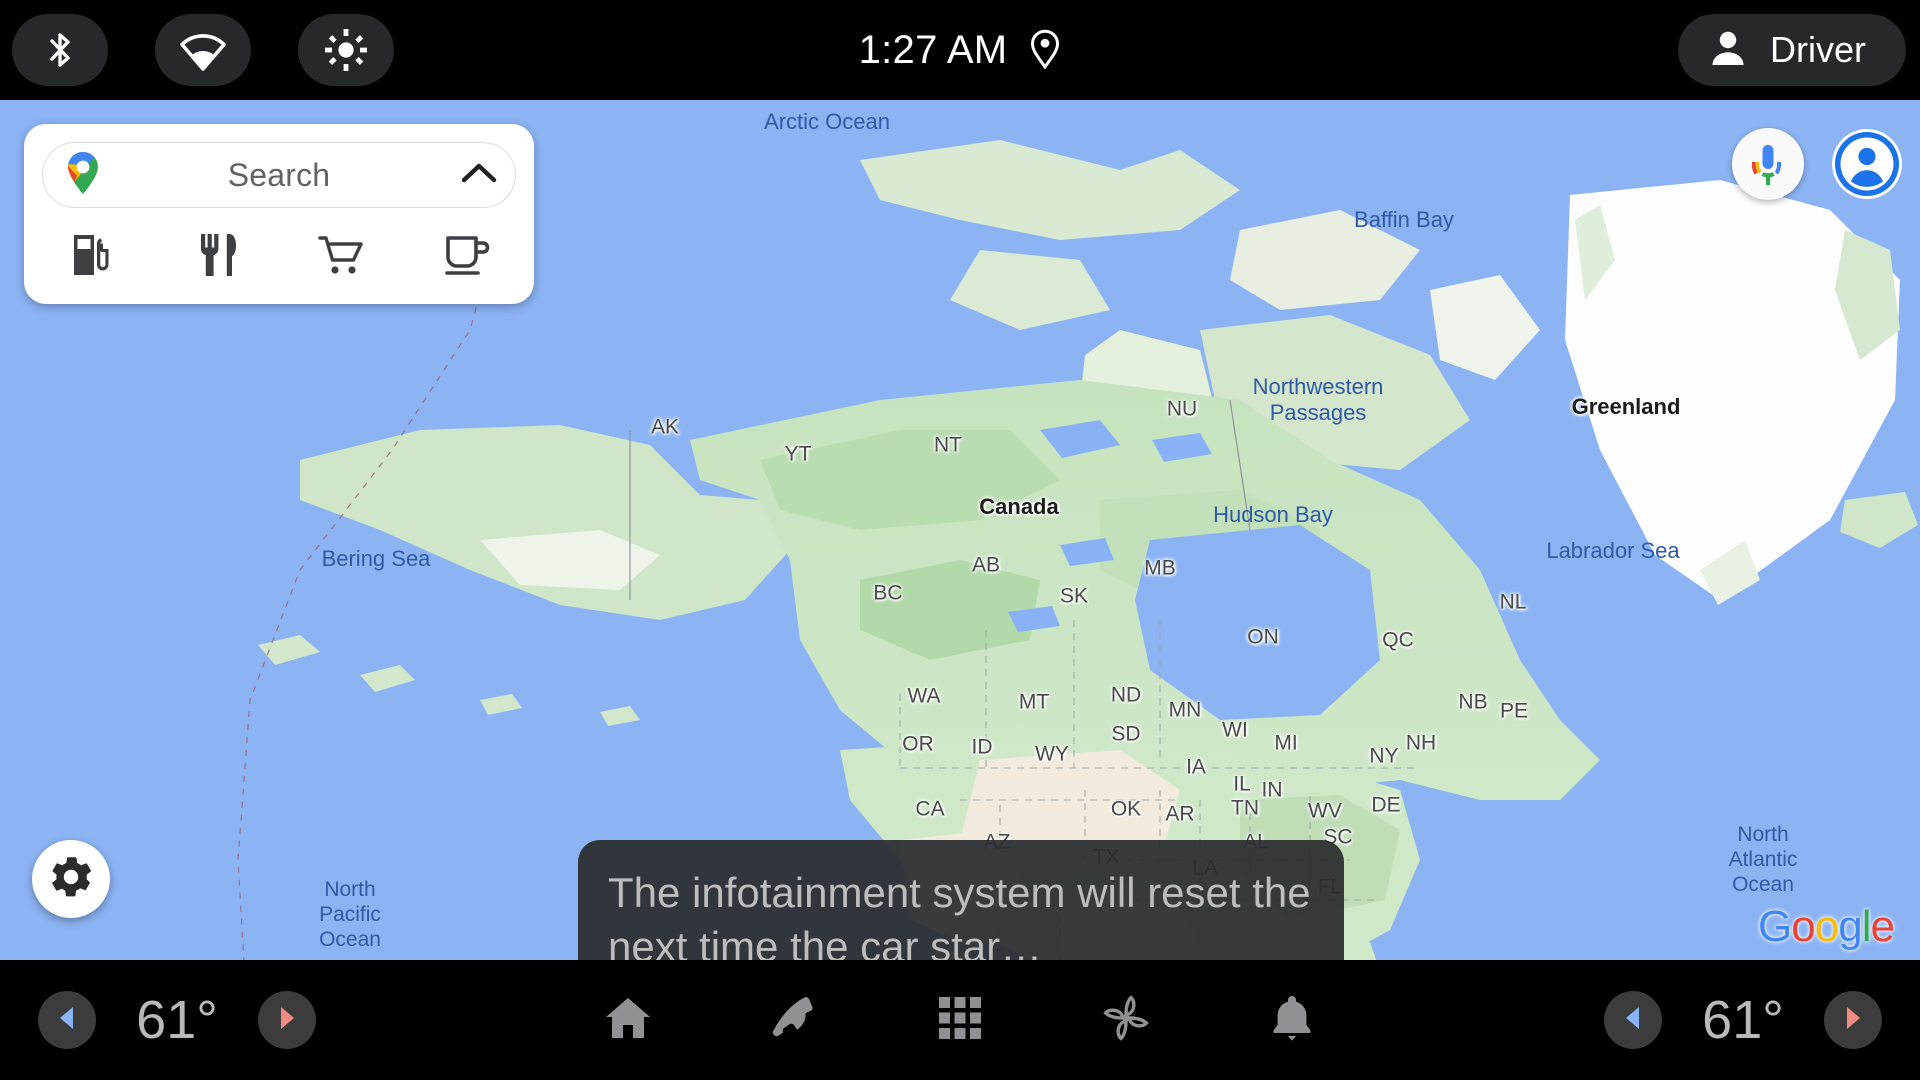 The width and height of the screenshot is (1920, 1080). I want to click on gear-icon, so click(71, 879).